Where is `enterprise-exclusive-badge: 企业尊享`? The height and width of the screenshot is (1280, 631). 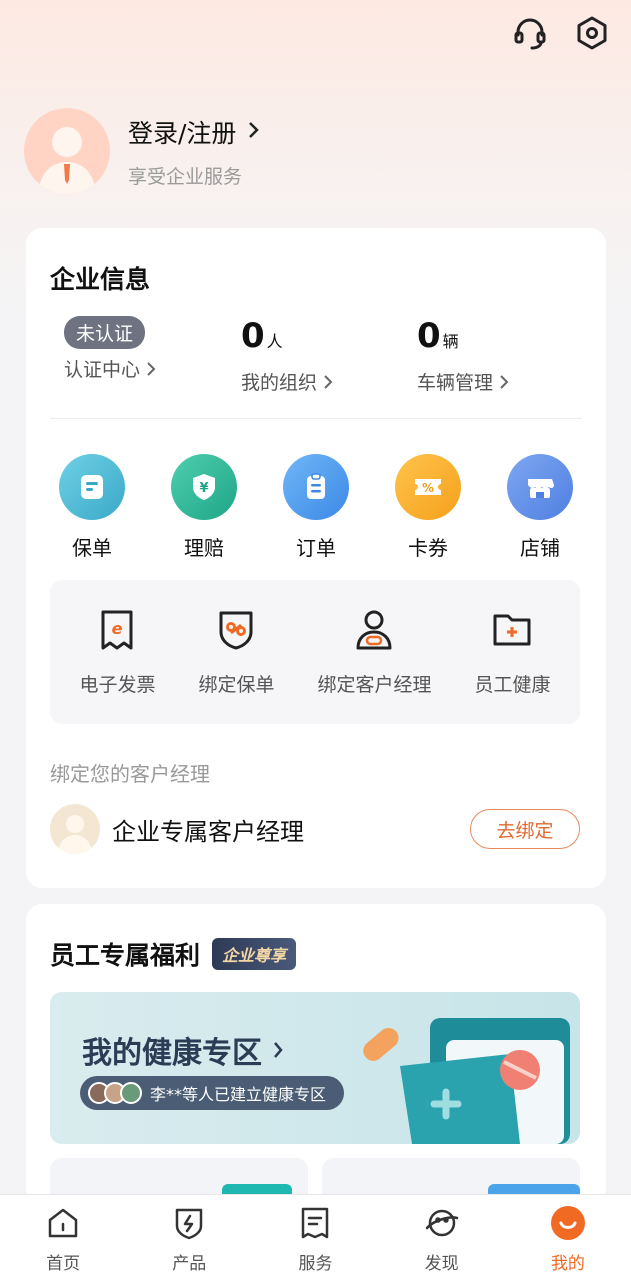 enterprise-exclusive-badge: 企业尊享 is located at coordinates (254, 954).